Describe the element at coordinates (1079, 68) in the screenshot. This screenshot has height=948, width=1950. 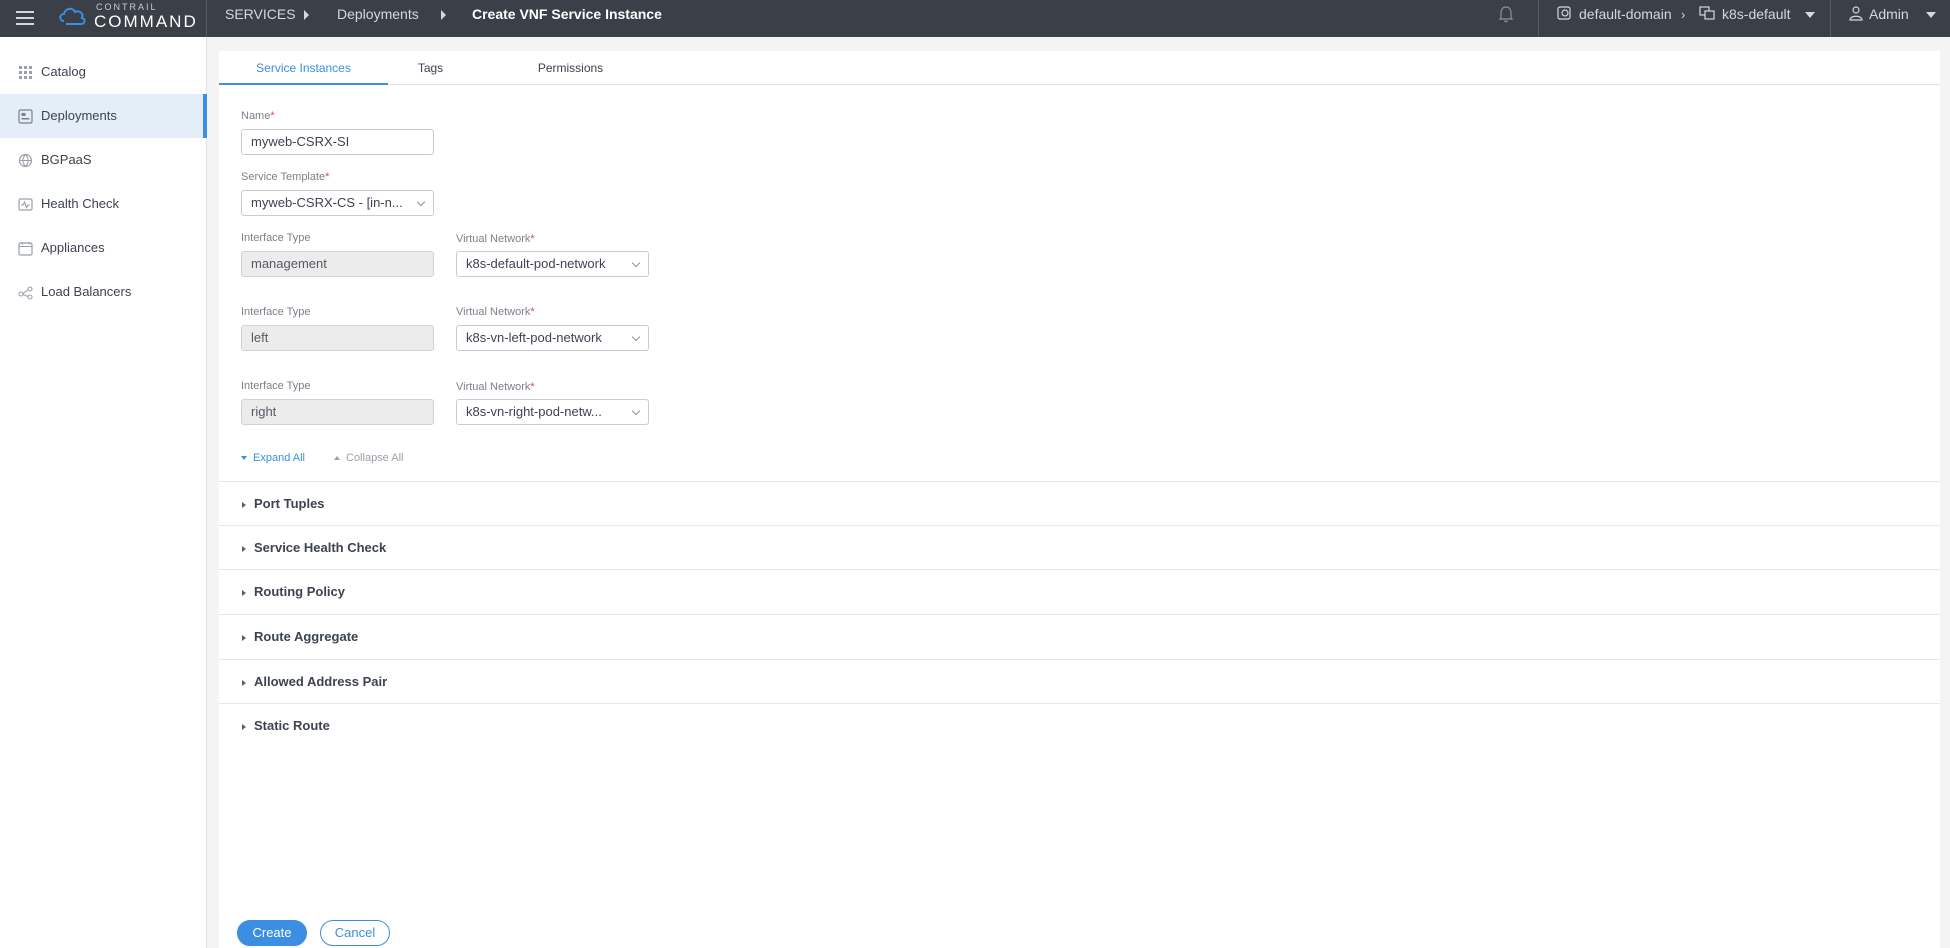
I see `tab-bar: Service Instances Tags Permissions` at that location.